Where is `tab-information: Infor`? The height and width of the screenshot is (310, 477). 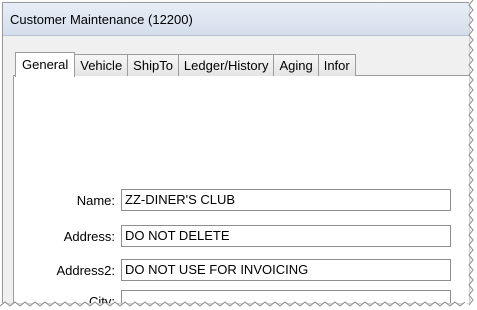
tab-information: Infor is located at coordinates (336, 65).